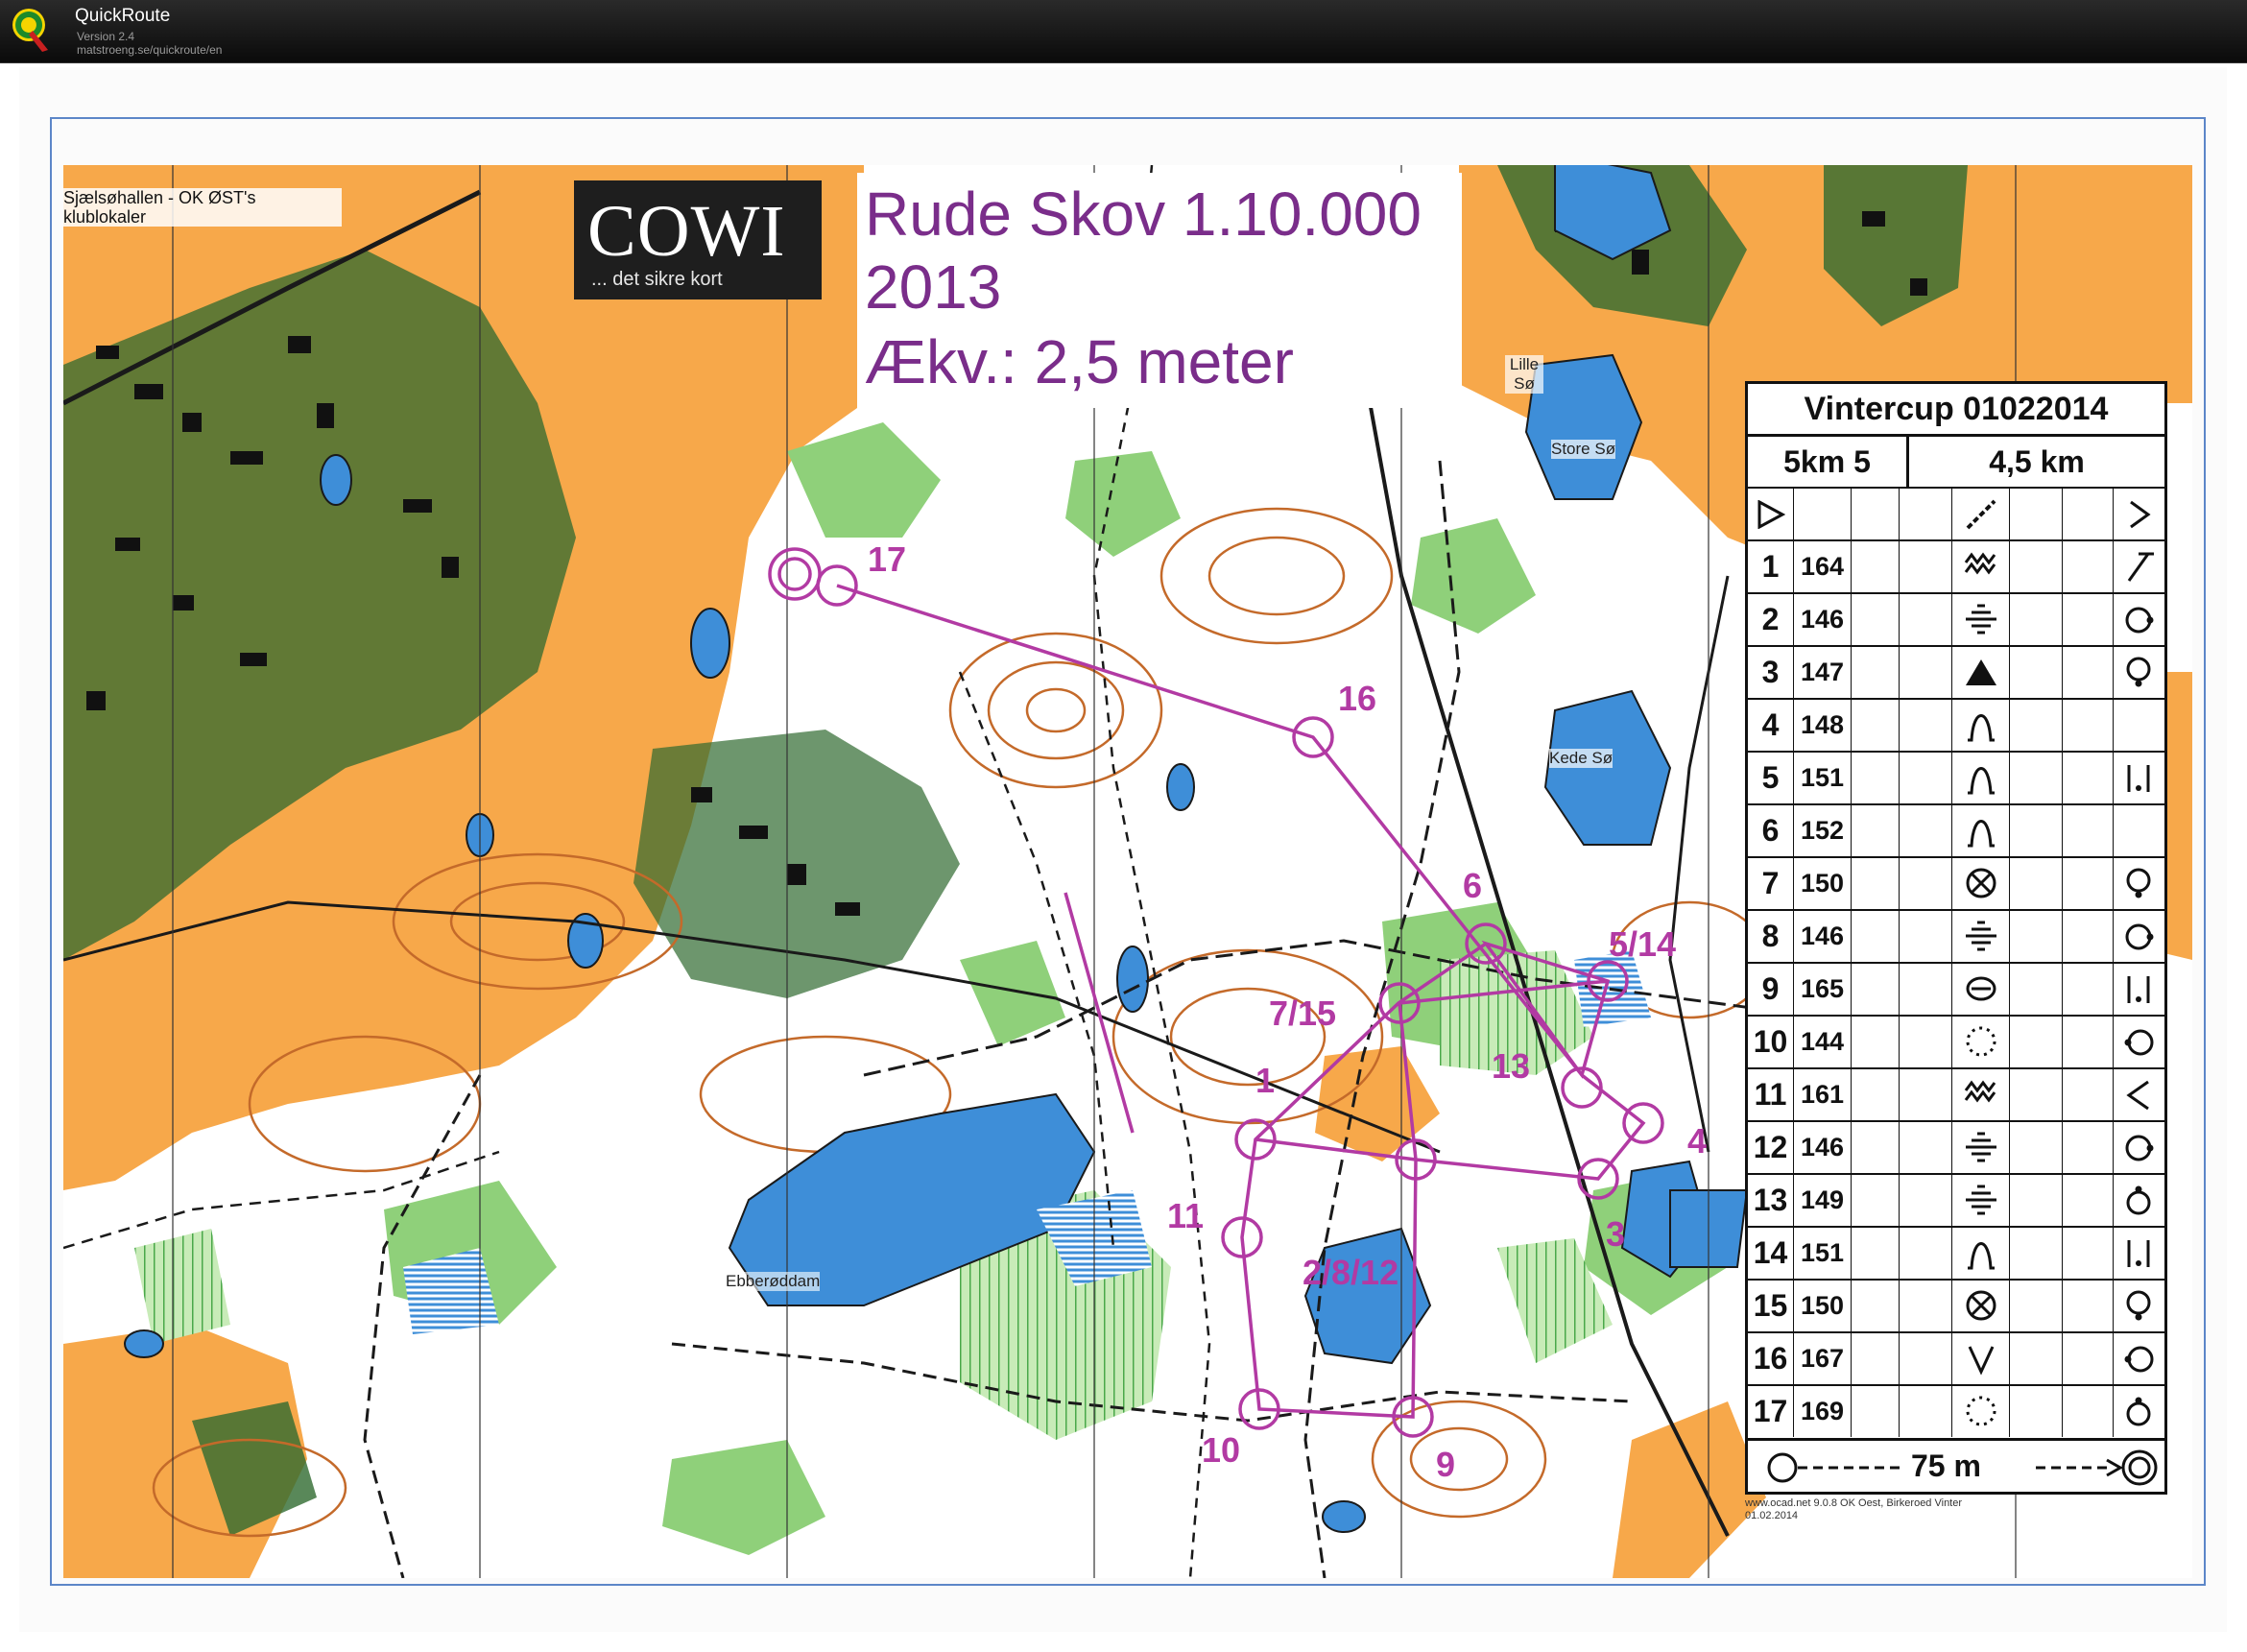 The image size is (2247, 1652). Describe the element at coordinates (1771, 672) in the screenshot. I see `control-number: 3` at that location.